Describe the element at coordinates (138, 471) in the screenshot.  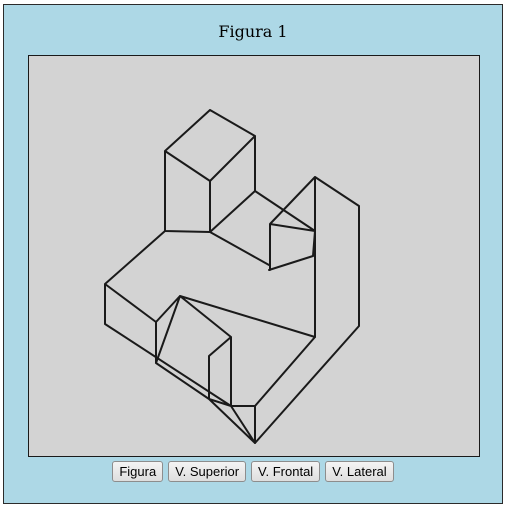
I see `figura-button: Figura` at that location.